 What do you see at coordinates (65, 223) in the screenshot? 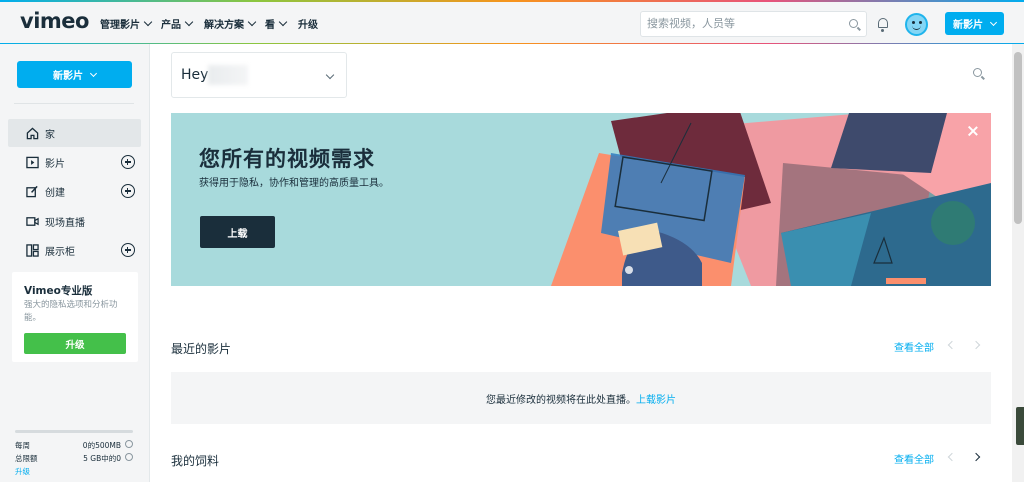
I see `sidebar-item-label: 现场直播` at bounding box center [65, 223].